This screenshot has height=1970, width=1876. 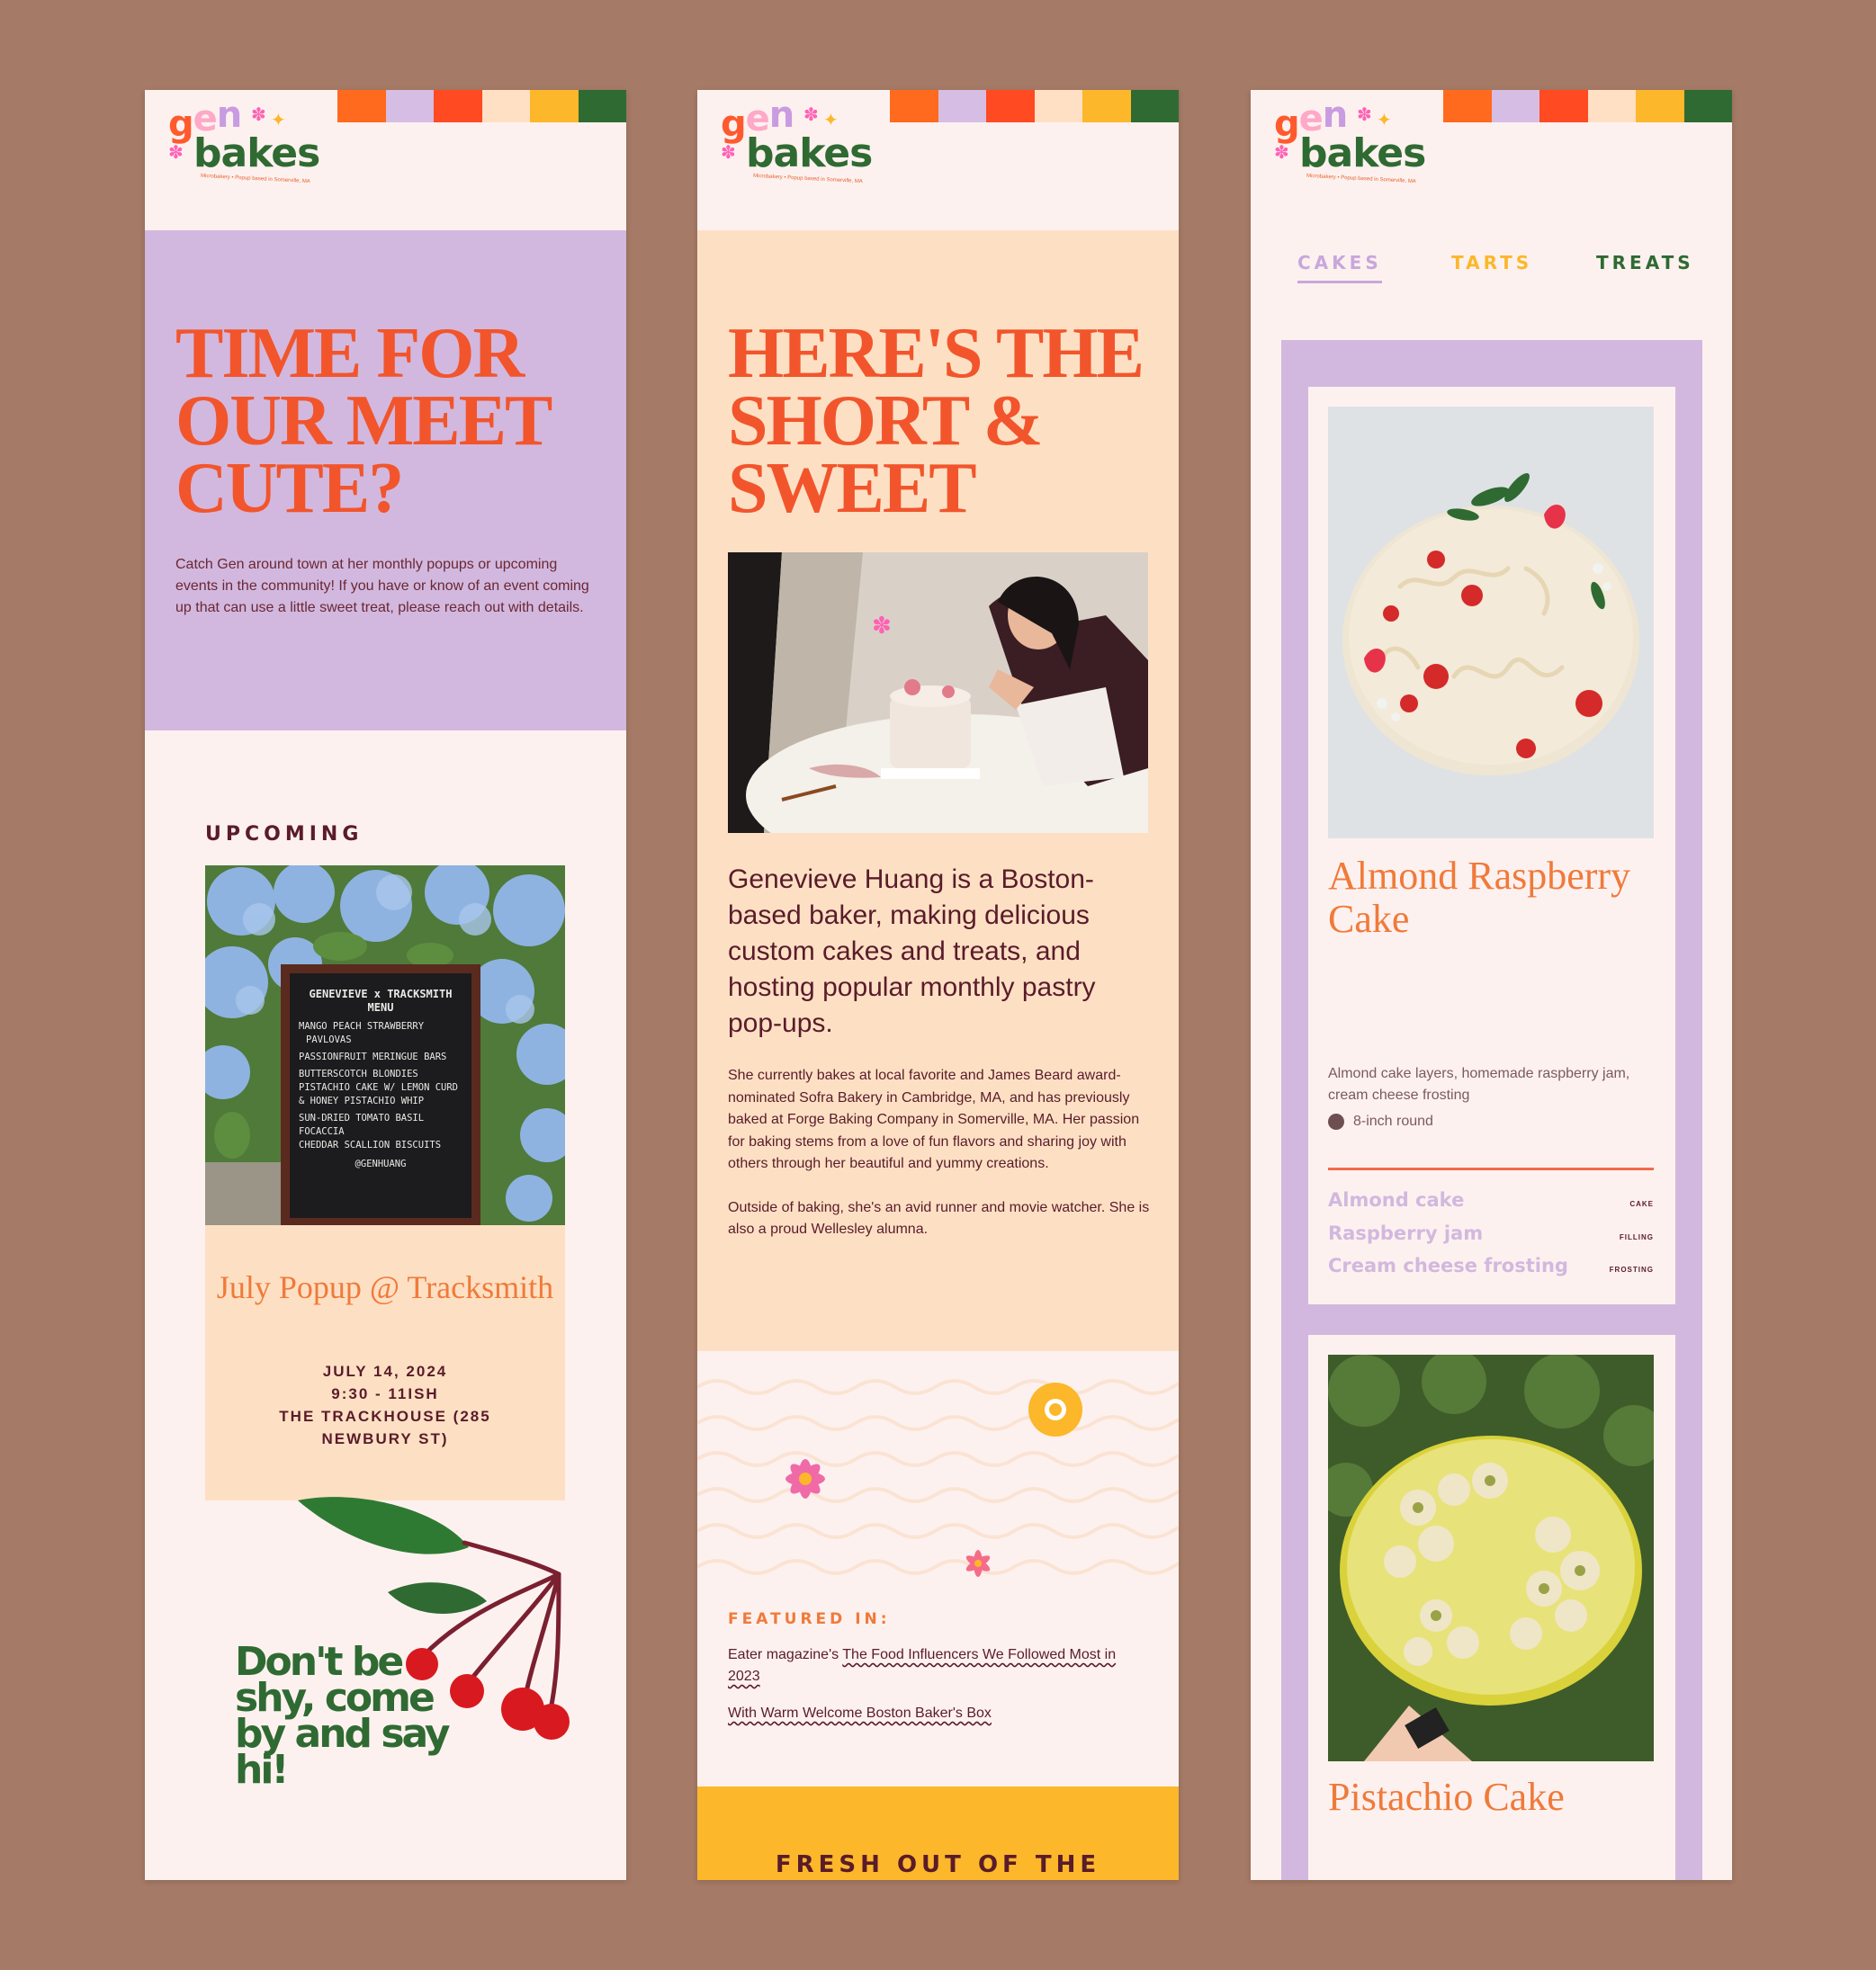 What do you see at coordinates (1491, 1233) in the screenshot?
I see `ingredient-row: Raspberry jam FILLING` at bounding box center [1491, 1233].